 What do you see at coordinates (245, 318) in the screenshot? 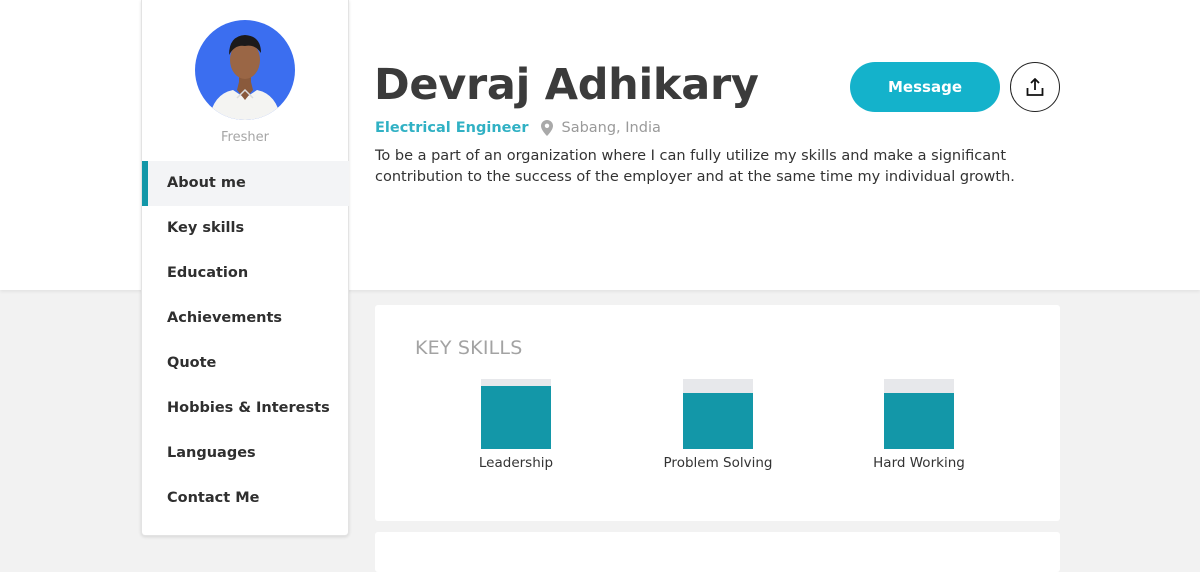
I see `sidebar-item-achievements: Achievements` at bounding box center [245, 318].